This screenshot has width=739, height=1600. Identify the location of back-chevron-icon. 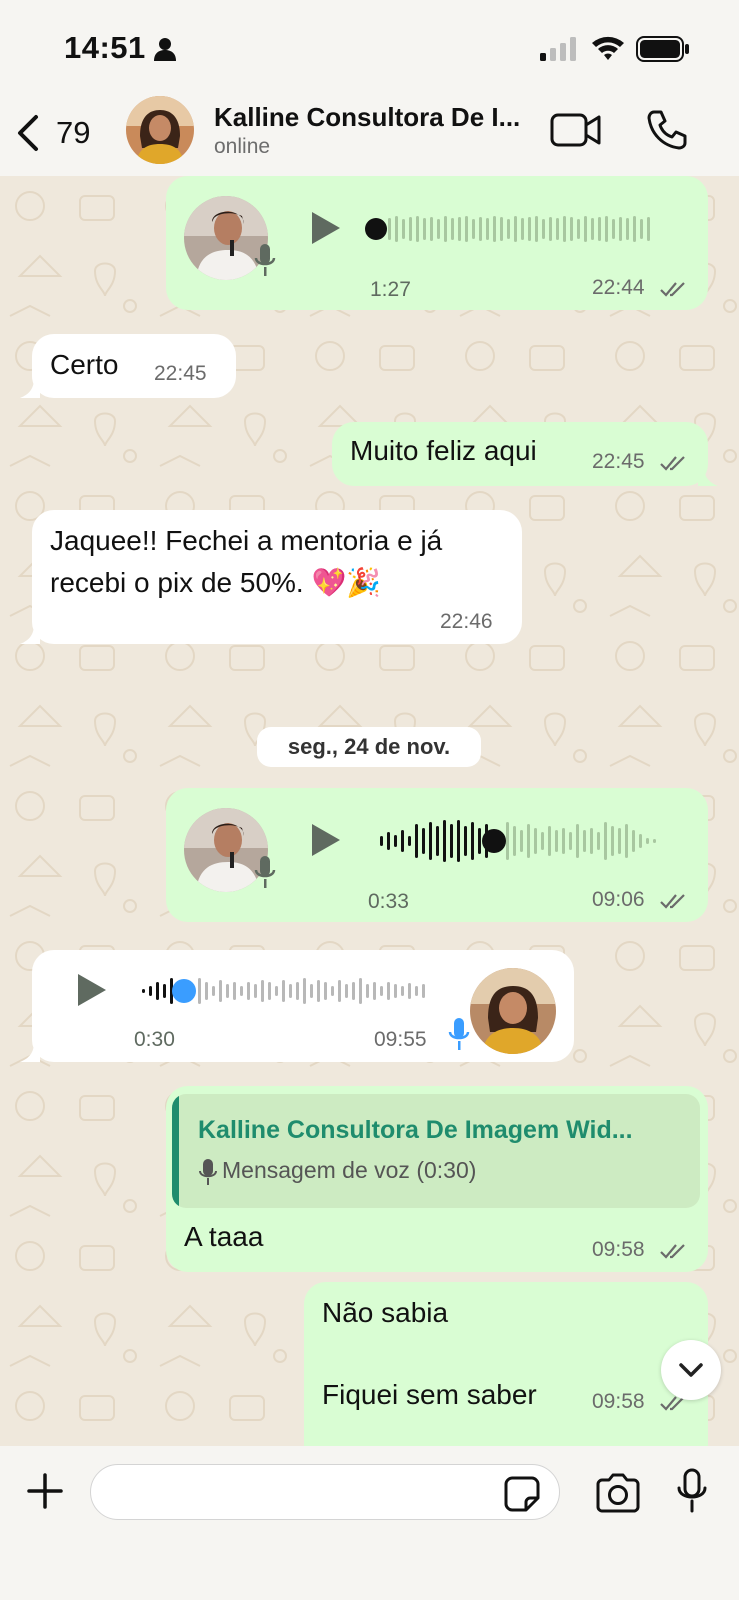
(28, 133).